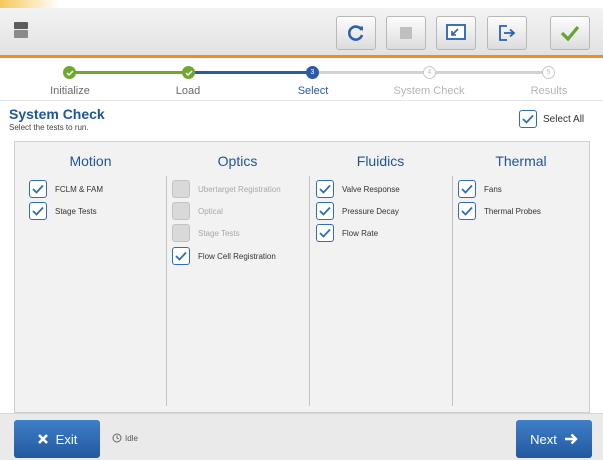 The image size is (603, 460). What do you see at coordinates (312, 72) in the screenshot?
I see `step-dot-select: 3` at bounding box center [312, 72].